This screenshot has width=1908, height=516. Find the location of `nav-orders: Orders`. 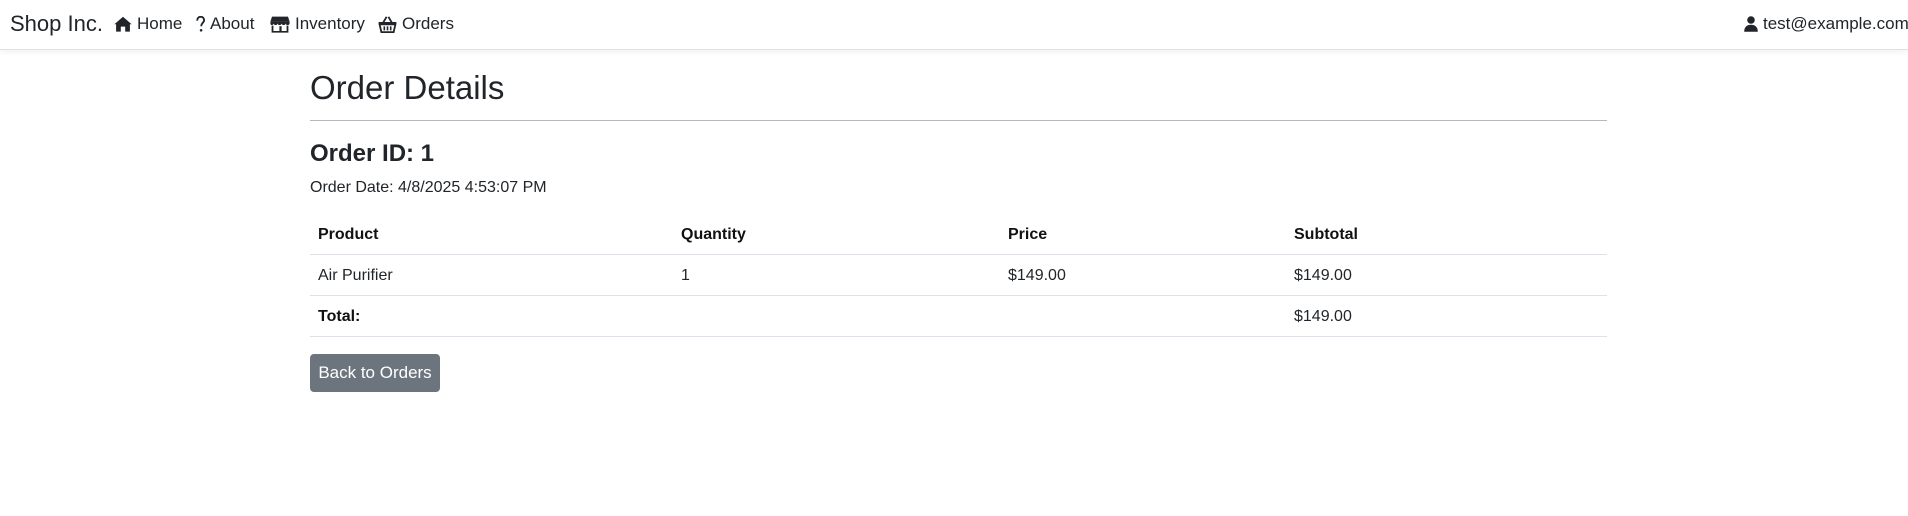

nav-orders: Orders is located at coordinates (416, 24).